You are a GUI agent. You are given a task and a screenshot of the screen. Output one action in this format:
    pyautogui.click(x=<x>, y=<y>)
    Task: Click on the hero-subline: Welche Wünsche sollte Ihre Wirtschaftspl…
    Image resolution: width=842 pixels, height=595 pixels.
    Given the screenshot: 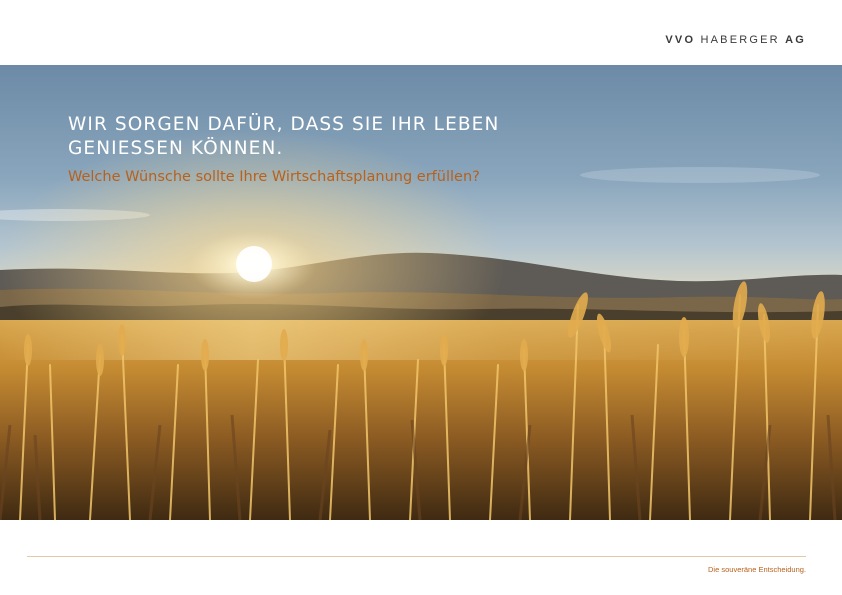 What is the action you would take?
    pyautogui.click(x=274, y=177)
    